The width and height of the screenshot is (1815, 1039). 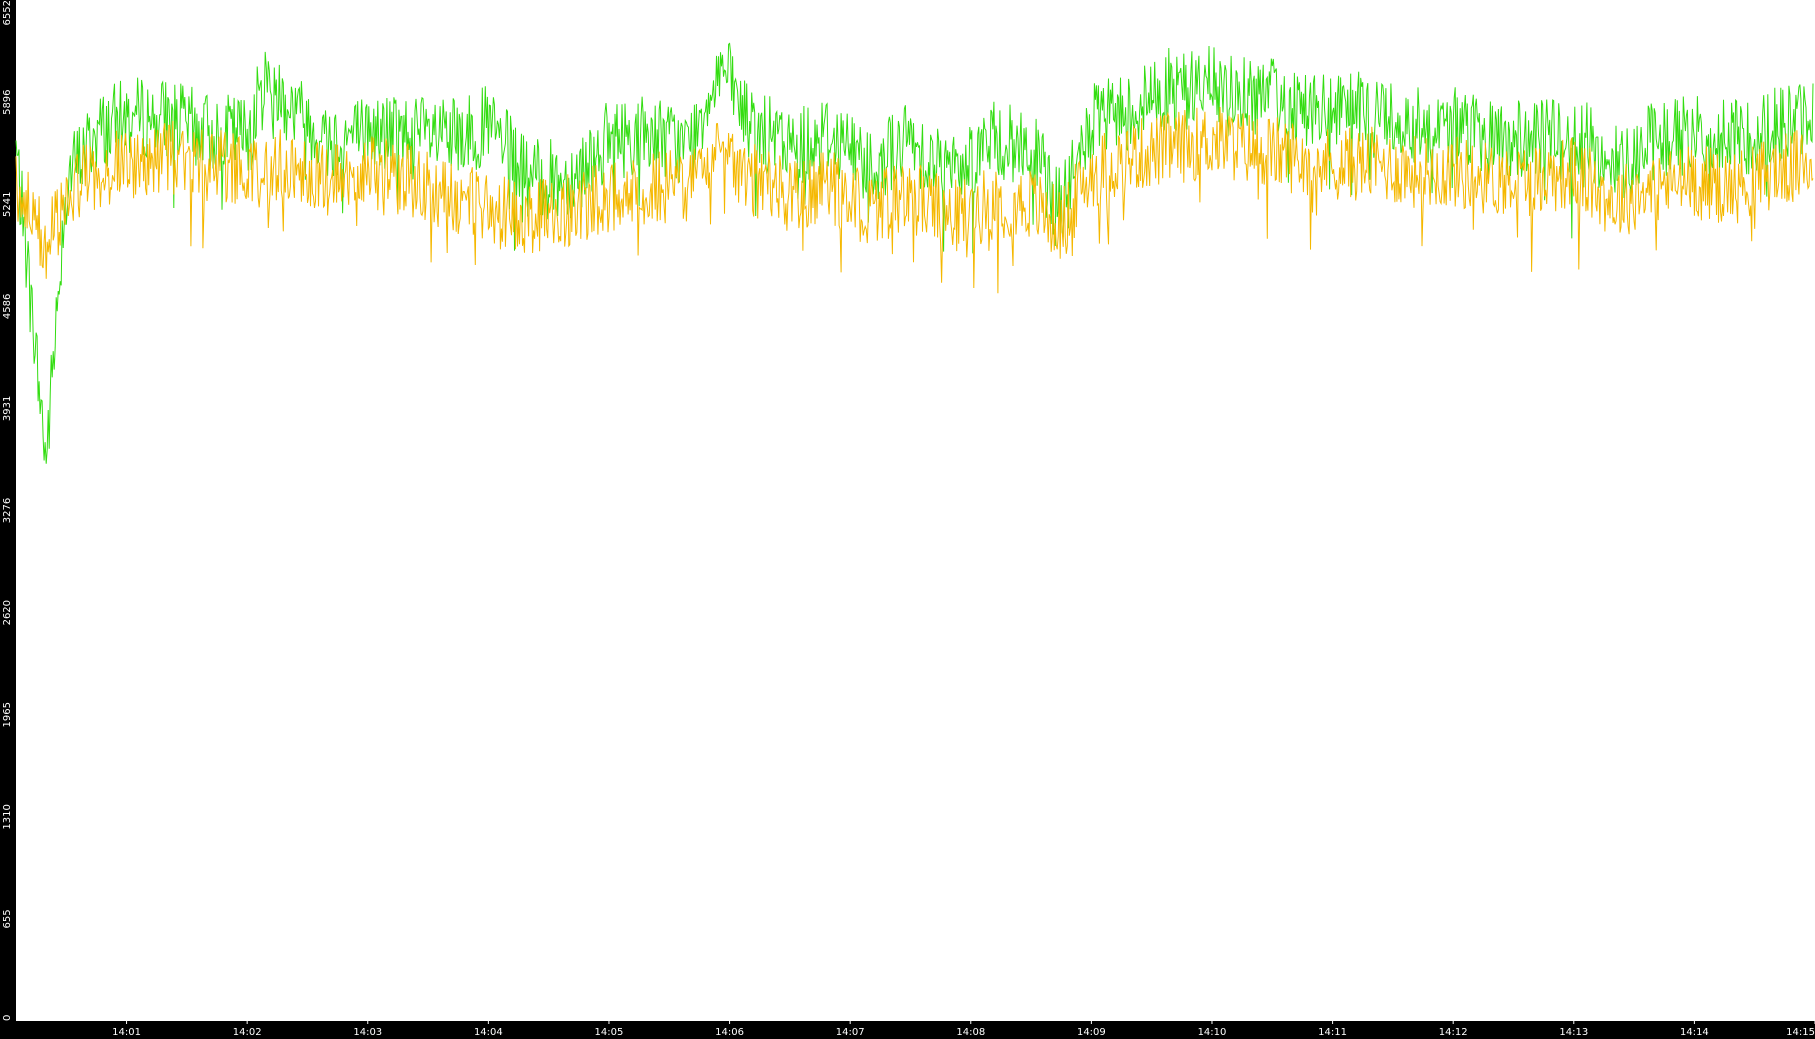 I want to click on x-tick-label: 14:13, so click(x=1573, y=1032).